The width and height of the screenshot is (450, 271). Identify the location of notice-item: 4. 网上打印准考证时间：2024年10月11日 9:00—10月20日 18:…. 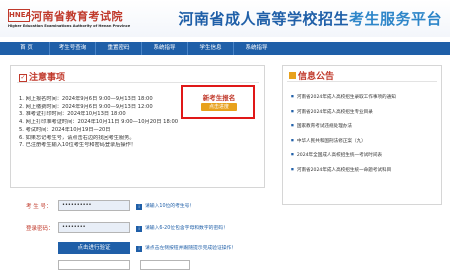
(99, 122).